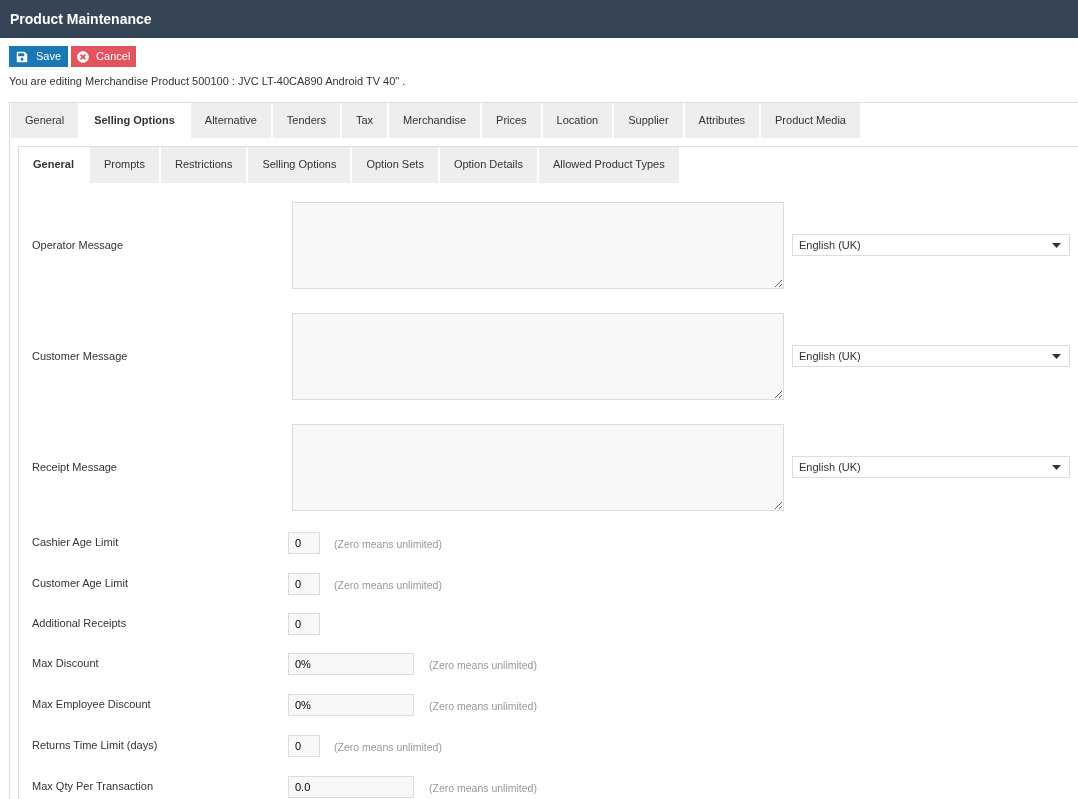 The height and width of the screenshot is (799, 1078). I want to click on field-label: Customer Message, so click(80, 356).